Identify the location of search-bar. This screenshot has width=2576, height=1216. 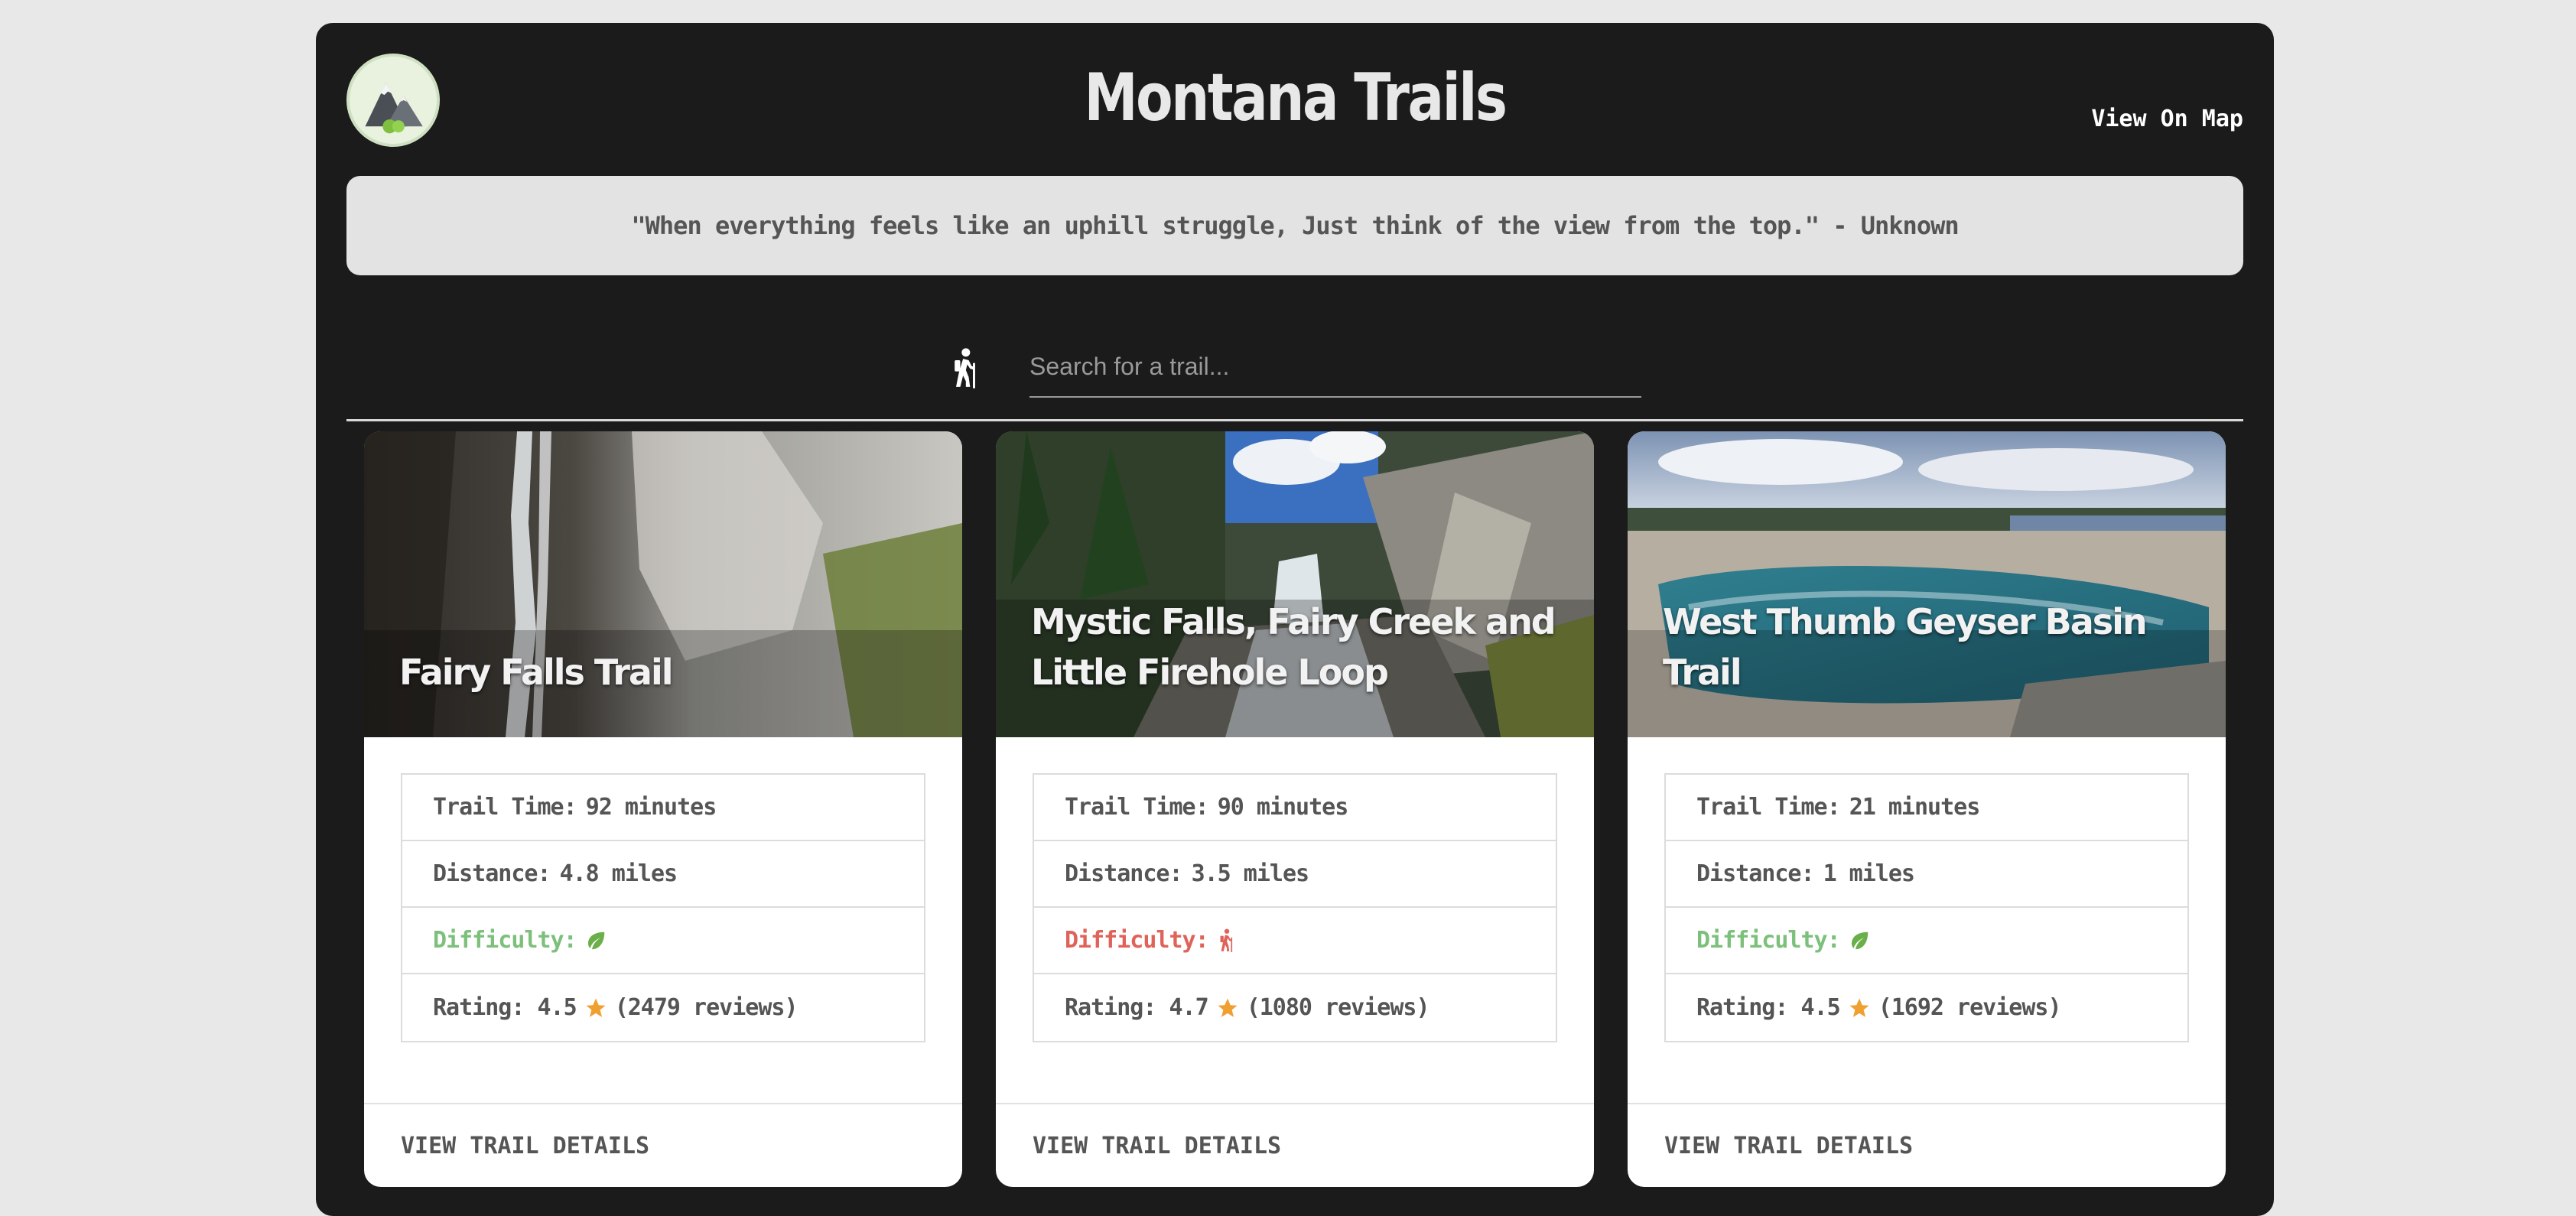
(1295, 368).